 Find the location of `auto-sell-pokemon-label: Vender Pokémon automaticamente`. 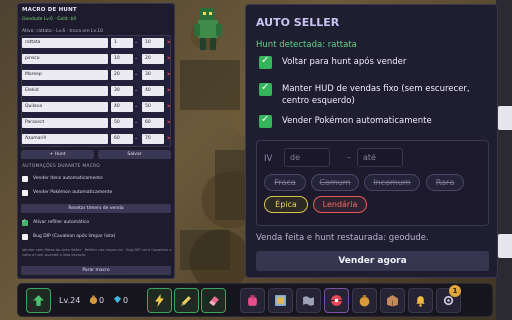

auto-sell-pokemon-label: Vender Pokémon automaticamente is located at coordinates (357, 121).